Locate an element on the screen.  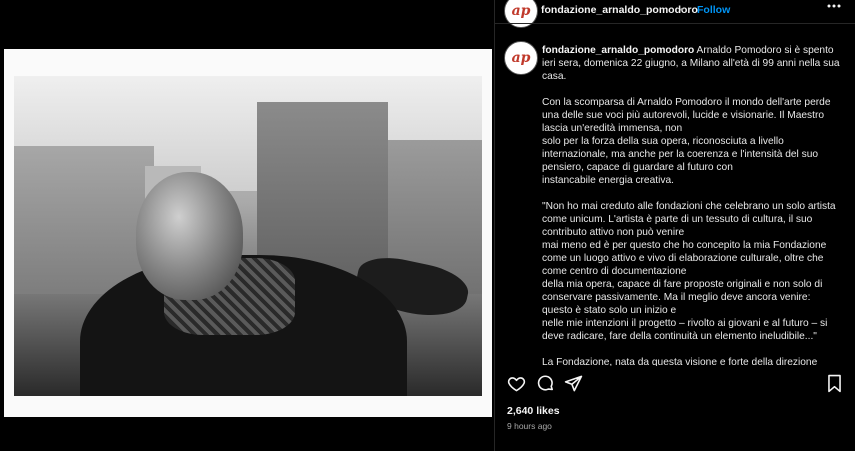
share-icon is located at coordinates (574, 384).